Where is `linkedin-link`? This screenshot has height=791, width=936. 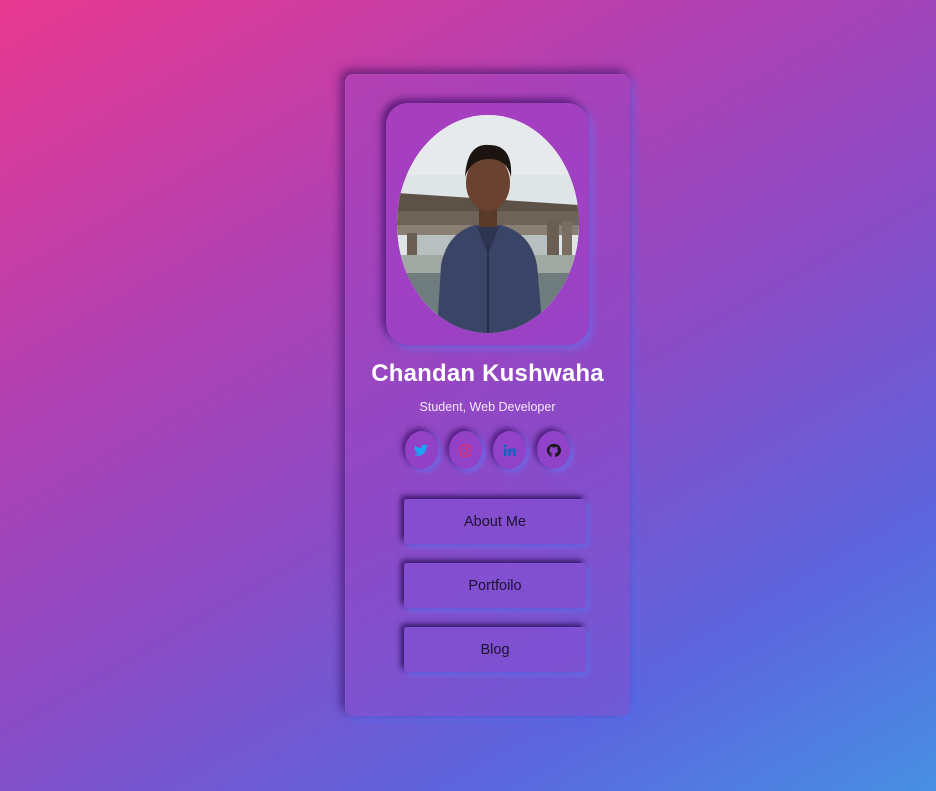
linkedin-link is located at coordinates (509, 450).